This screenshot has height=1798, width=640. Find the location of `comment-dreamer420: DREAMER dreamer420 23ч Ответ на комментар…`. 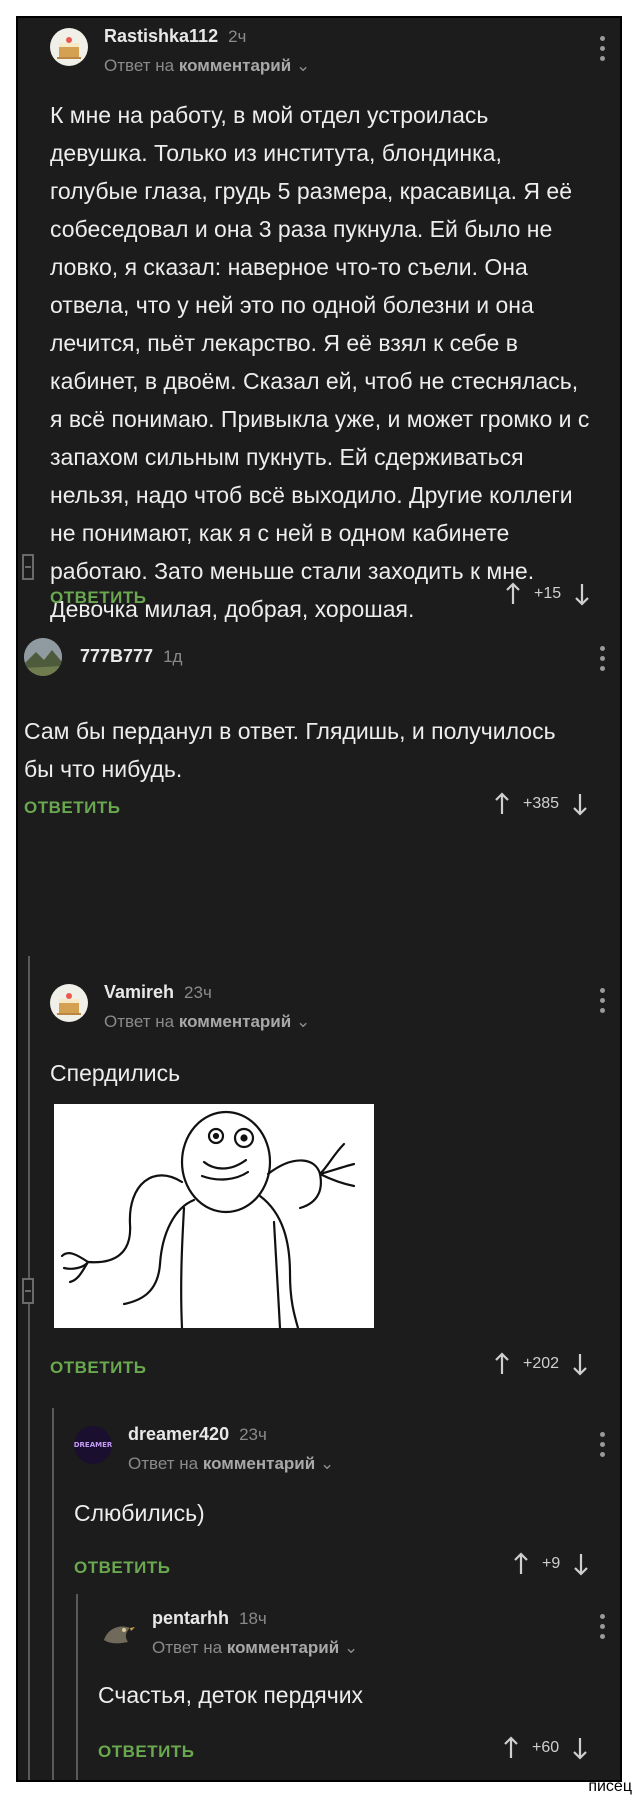

comment-dreamer420: DREAMER dreamer420 23ч Ответ на комментар… is located at coordinates (319, 1500).